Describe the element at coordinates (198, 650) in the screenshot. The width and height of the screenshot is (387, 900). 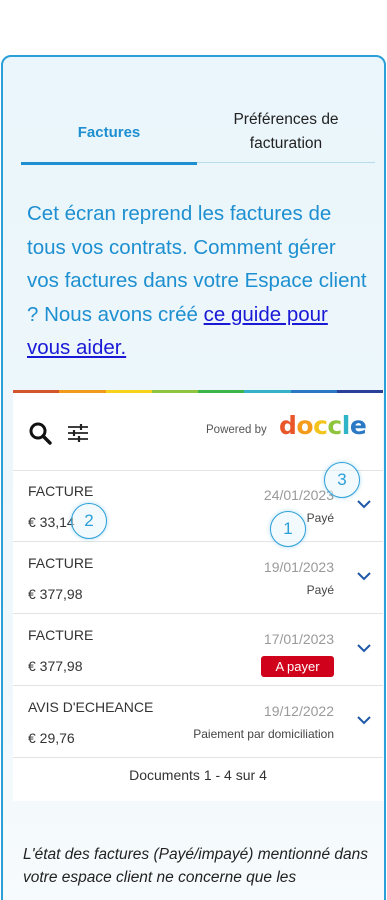
I see `invoice-row: FACTURE € 377,98 17/01/2023 A payer` at that location.